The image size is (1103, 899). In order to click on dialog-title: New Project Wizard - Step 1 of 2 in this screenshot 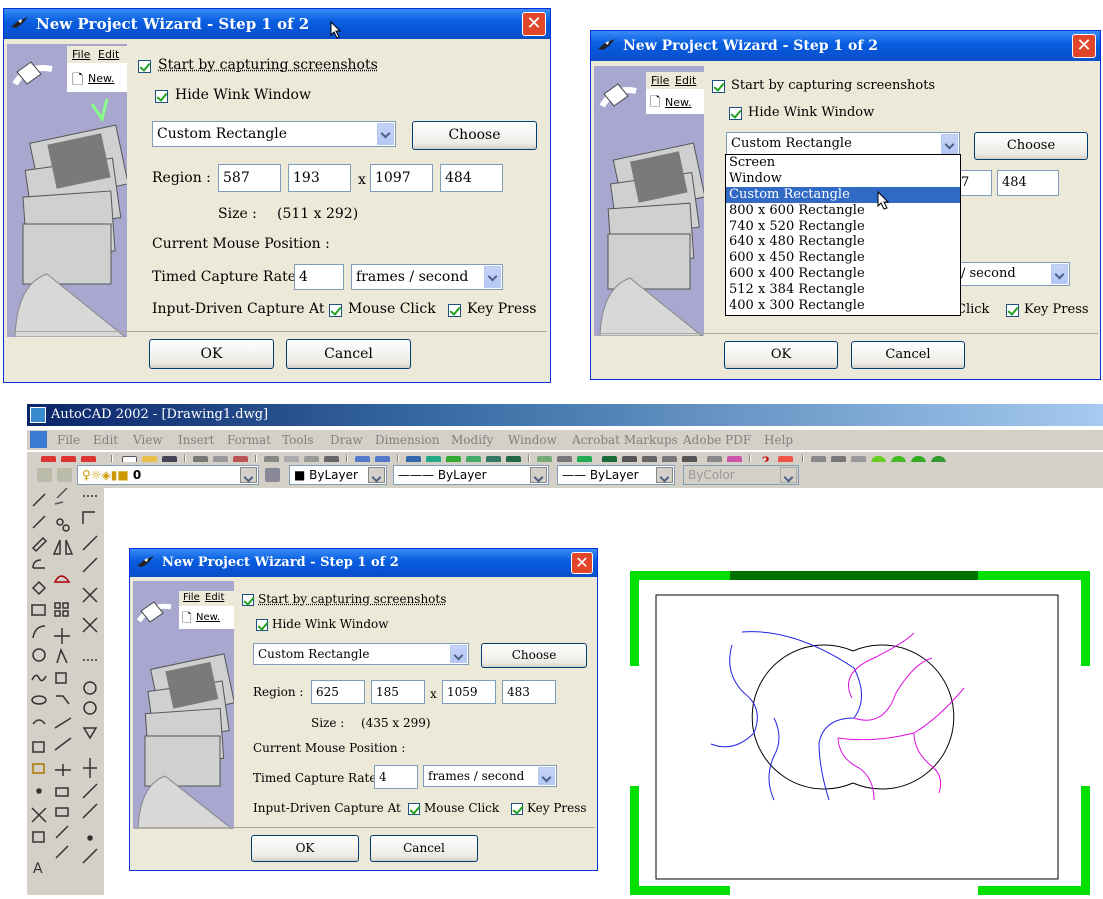, I will do `click(173, 24)`.